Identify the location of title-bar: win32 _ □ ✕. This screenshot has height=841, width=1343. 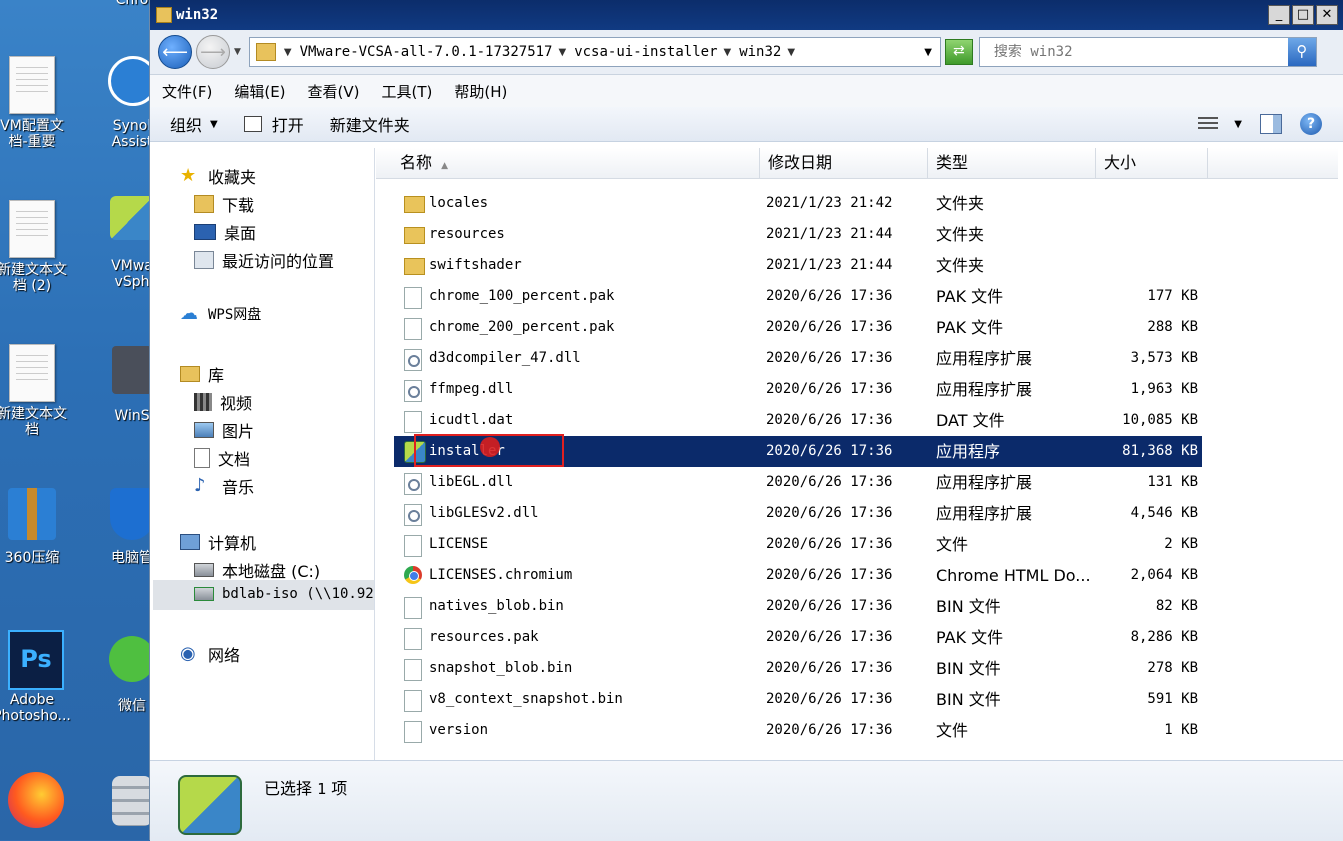
(746, 15).